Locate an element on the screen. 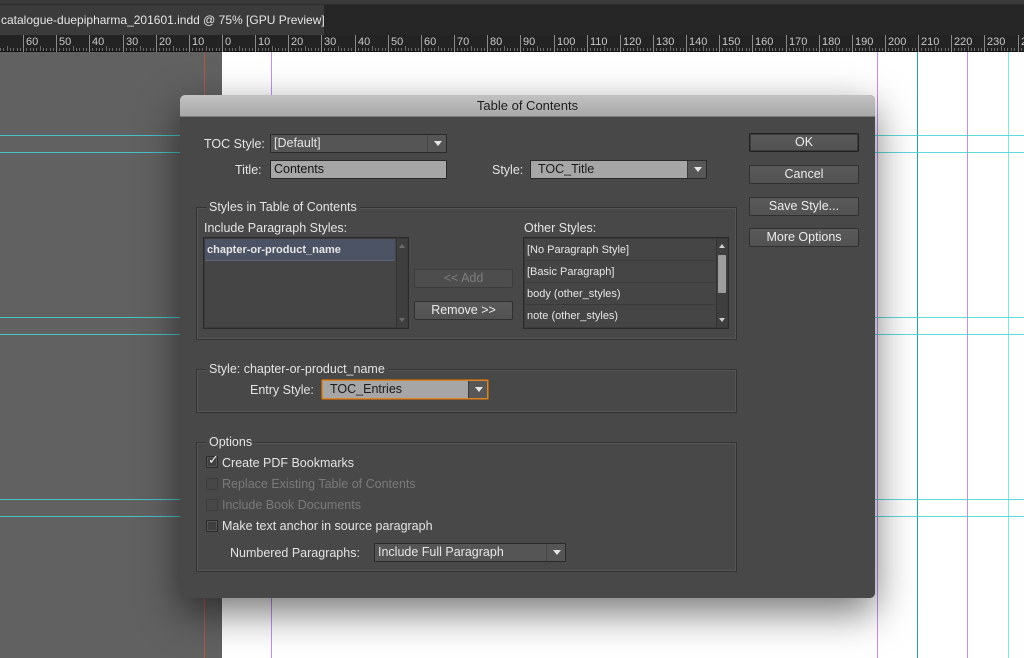 This screenshot has width=1024, height=658. other-style-item: [No Paragraph Style] is located at coordinates (620, 250).